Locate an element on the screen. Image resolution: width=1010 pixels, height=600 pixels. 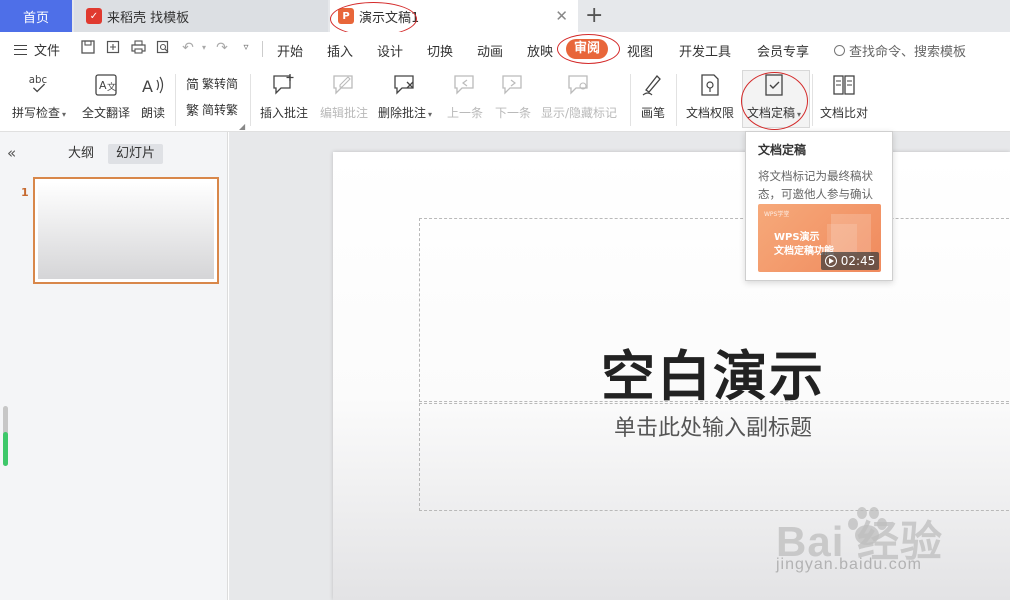
next-comment-label: 下一条 is located at coordinates (513, 113).